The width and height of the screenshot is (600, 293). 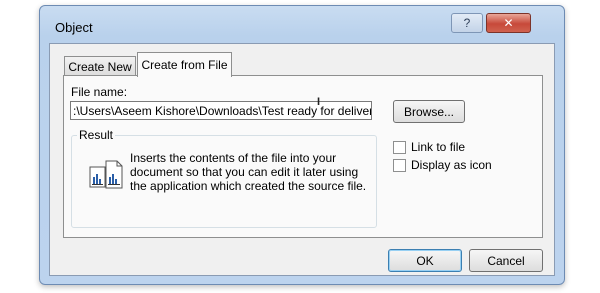 I want to click on display-as-icon-box, so click(x=399, y=165).